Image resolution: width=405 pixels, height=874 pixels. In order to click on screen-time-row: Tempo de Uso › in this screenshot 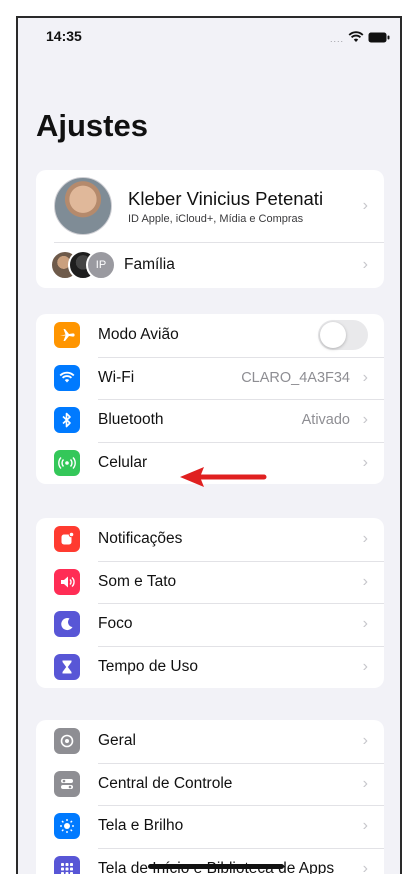, I will do `click(210, 667)`.